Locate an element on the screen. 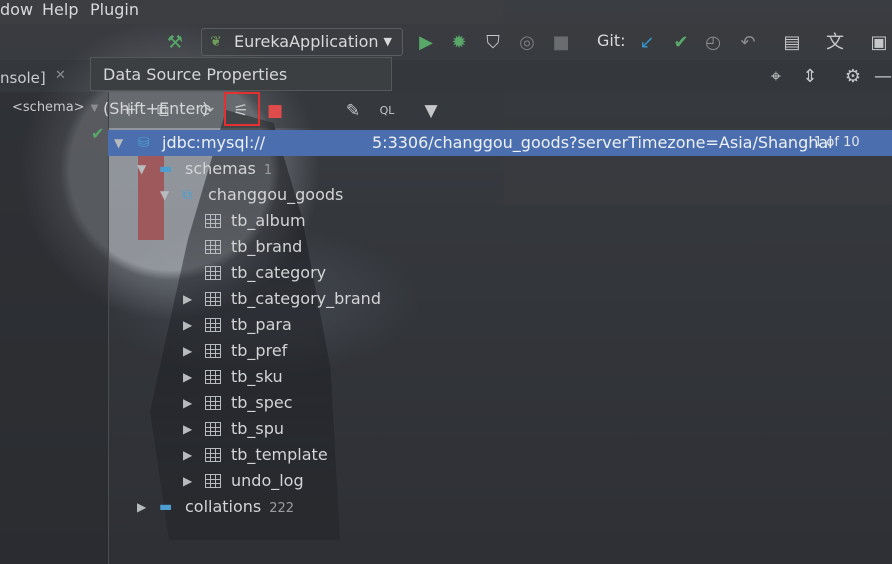 This screenshot has width=892, height=564. table-node: ▶ tb_pref is located at coordinates (500, 351).